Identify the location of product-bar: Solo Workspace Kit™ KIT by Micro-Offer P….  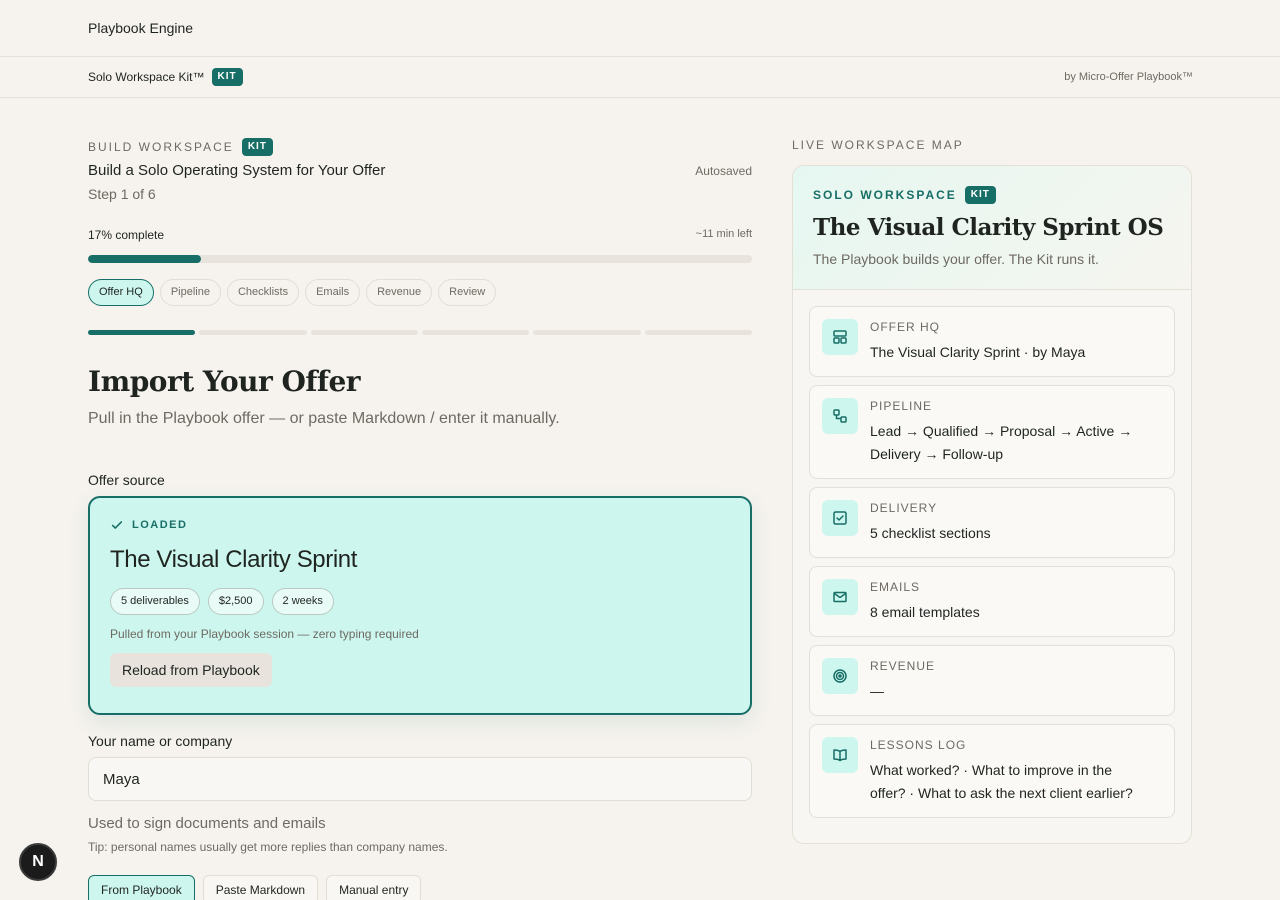
(640, 77).